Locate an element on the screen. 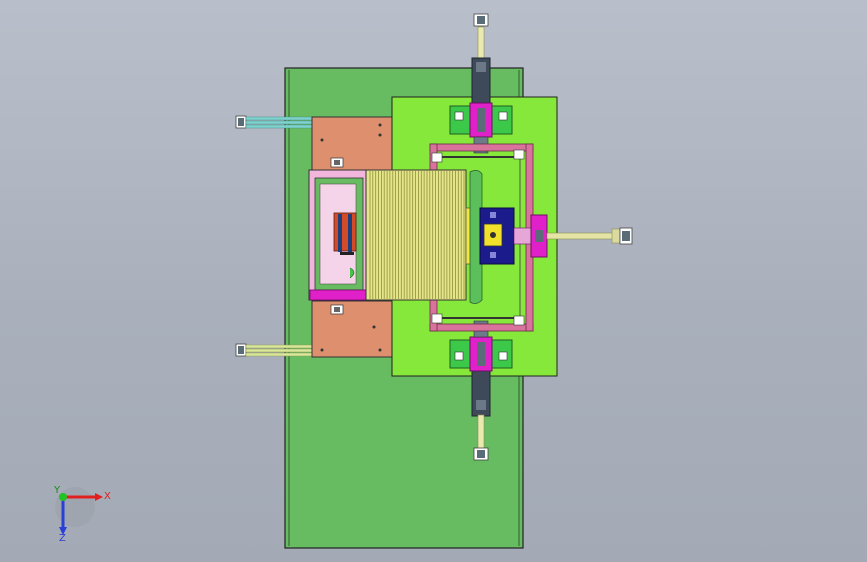 The width and height of the screenshot is (867, 562). mold-housing is located at coordinates (339, 235).